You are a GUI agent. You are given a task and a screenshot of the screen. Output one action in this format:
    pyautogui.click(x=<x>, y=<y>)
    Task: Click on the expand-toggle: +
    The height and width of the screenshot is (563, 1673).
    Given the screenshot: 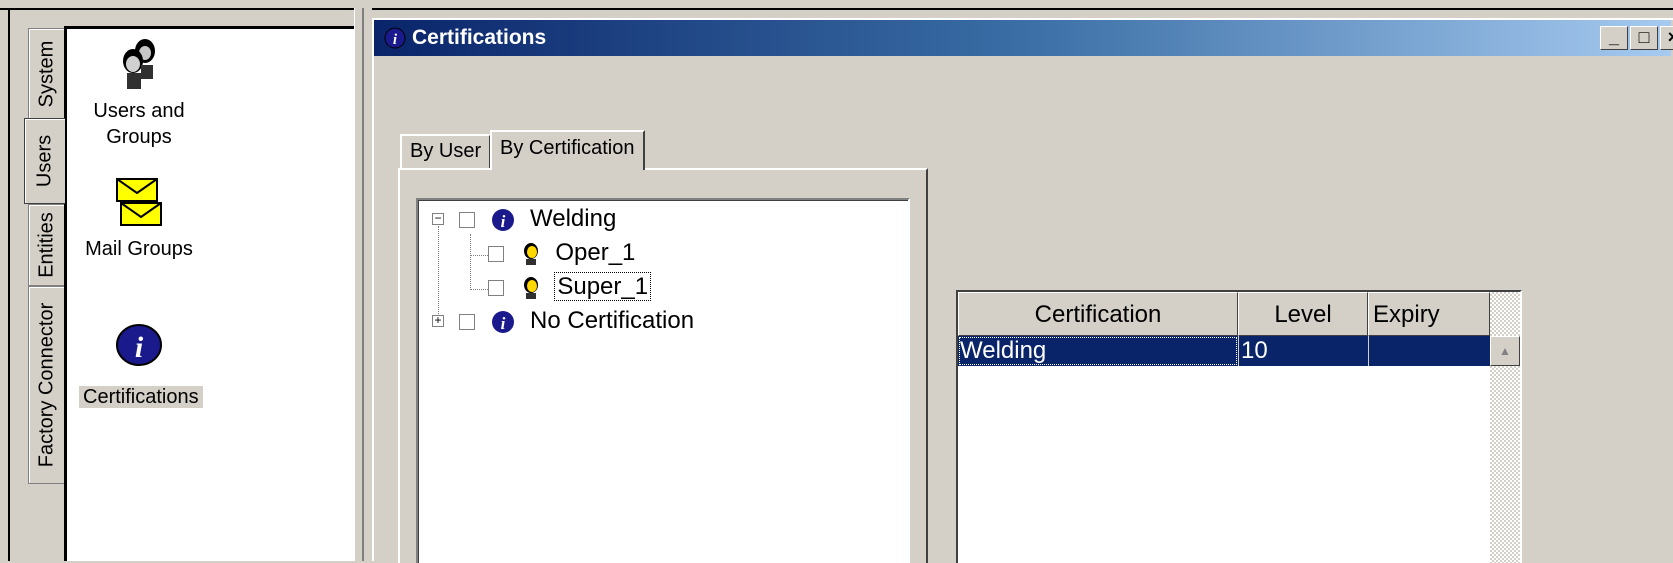 What is the action you would take?
    pyautogui.click(x=438, y=320)
    